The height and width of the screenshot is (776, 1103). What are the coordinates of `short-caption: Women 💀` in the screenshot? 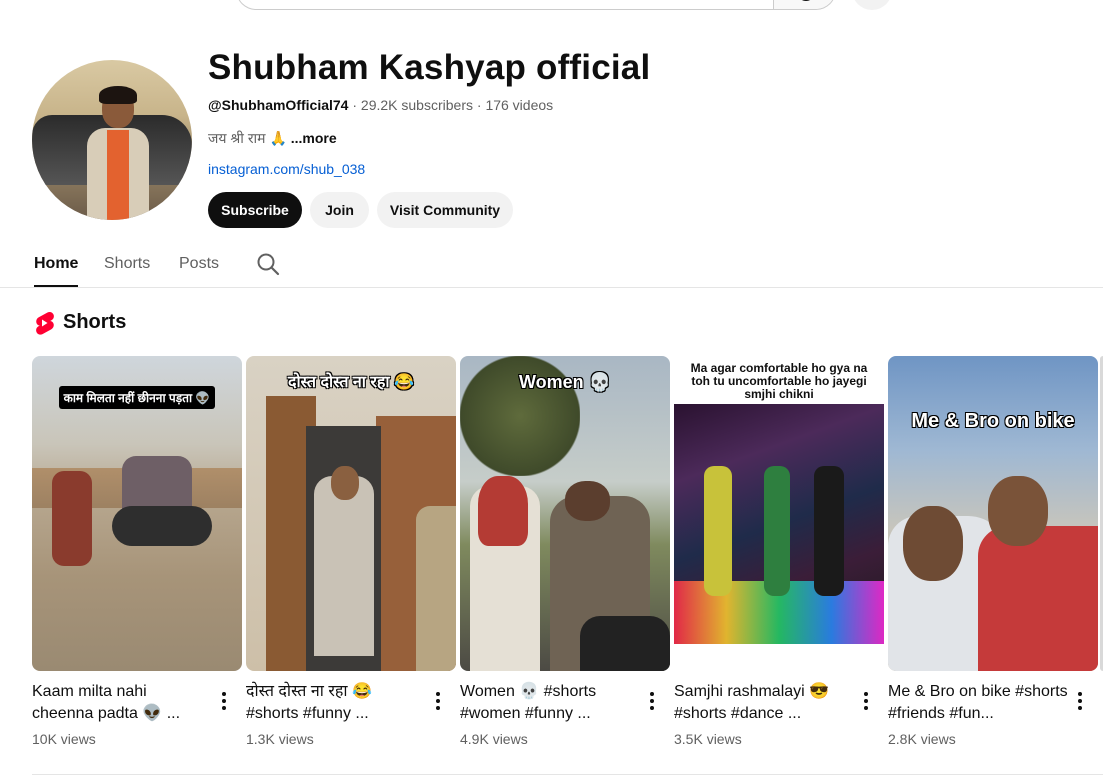 It's located at (565, 382).